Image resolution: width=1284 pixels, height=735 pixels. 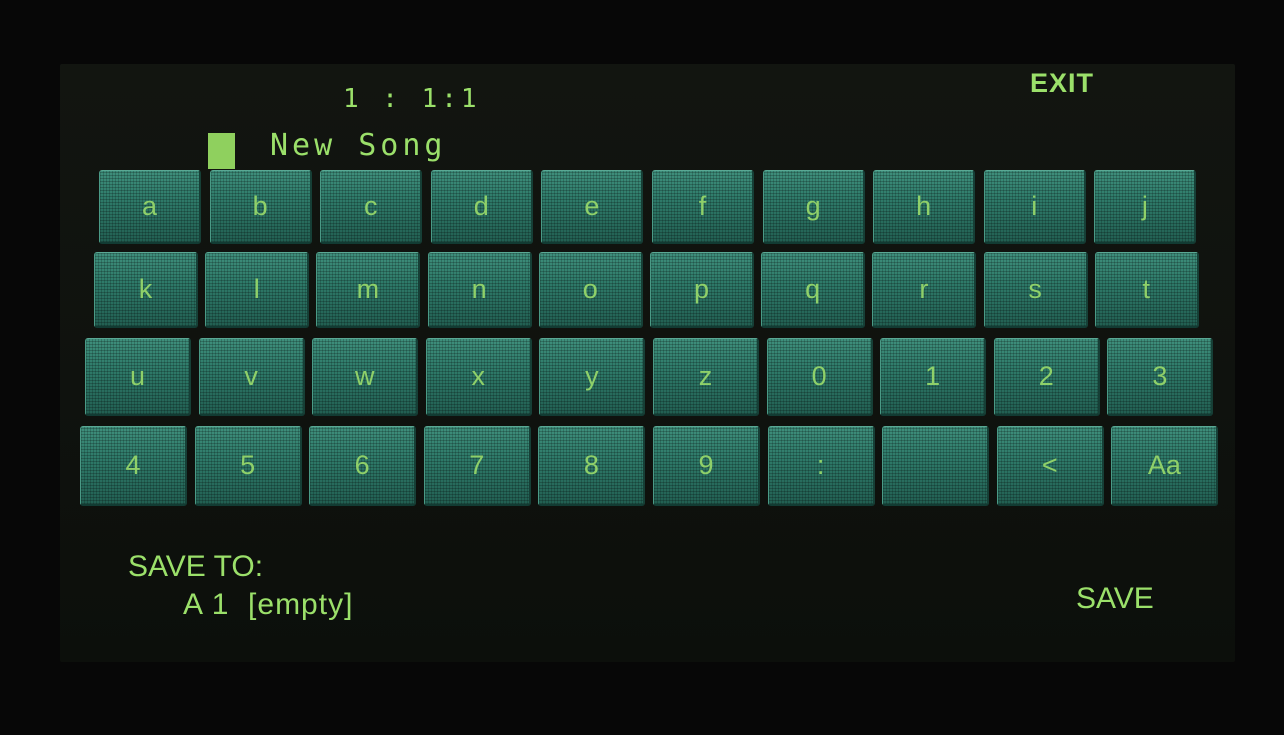 I want to click on key-4: 4, so click(x=133, y=466).